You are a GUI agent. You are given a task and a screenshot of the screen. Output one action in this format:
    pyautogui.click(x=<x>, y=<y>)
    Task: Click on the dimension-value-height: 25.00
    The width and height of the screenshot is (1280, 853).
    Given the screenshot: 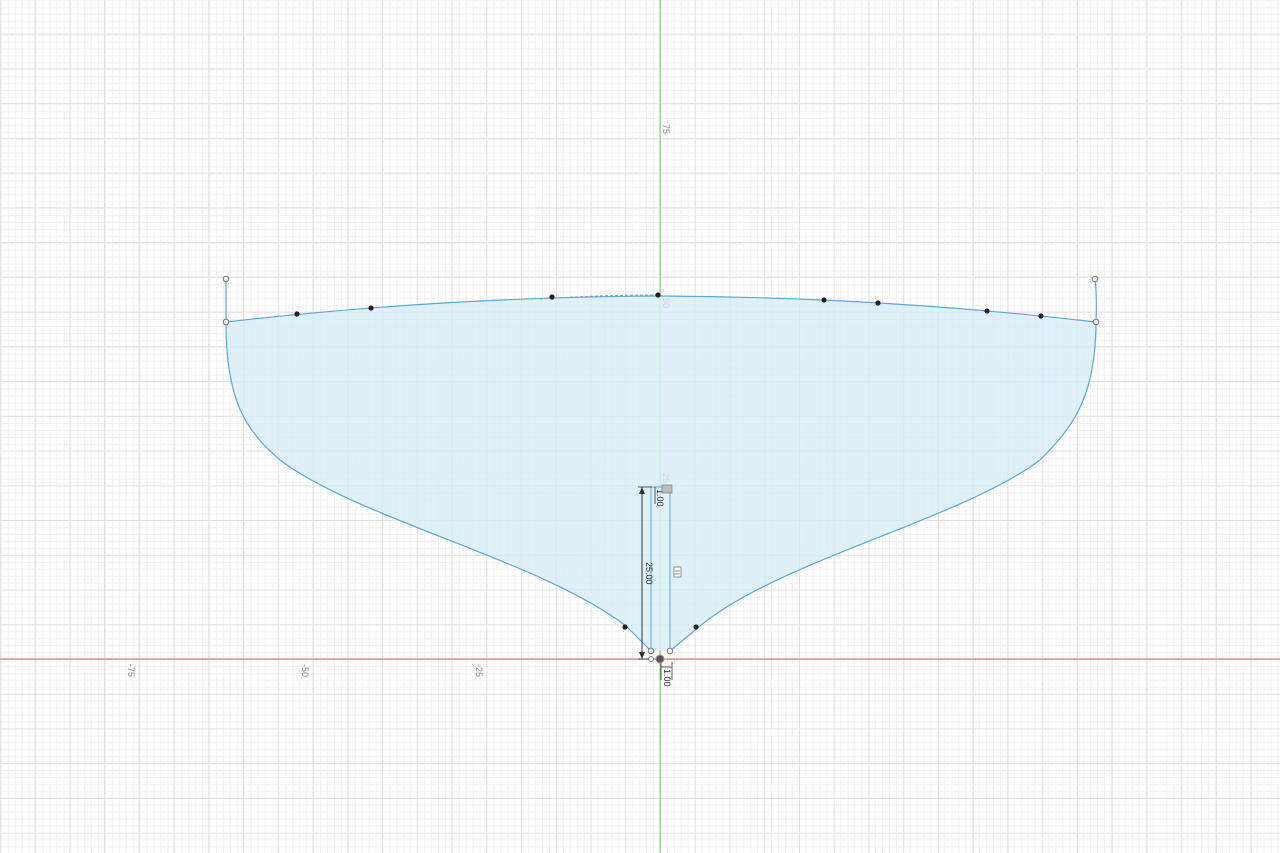 What is the action you would take?
    pyautogui.click(x=649, y=573)
    